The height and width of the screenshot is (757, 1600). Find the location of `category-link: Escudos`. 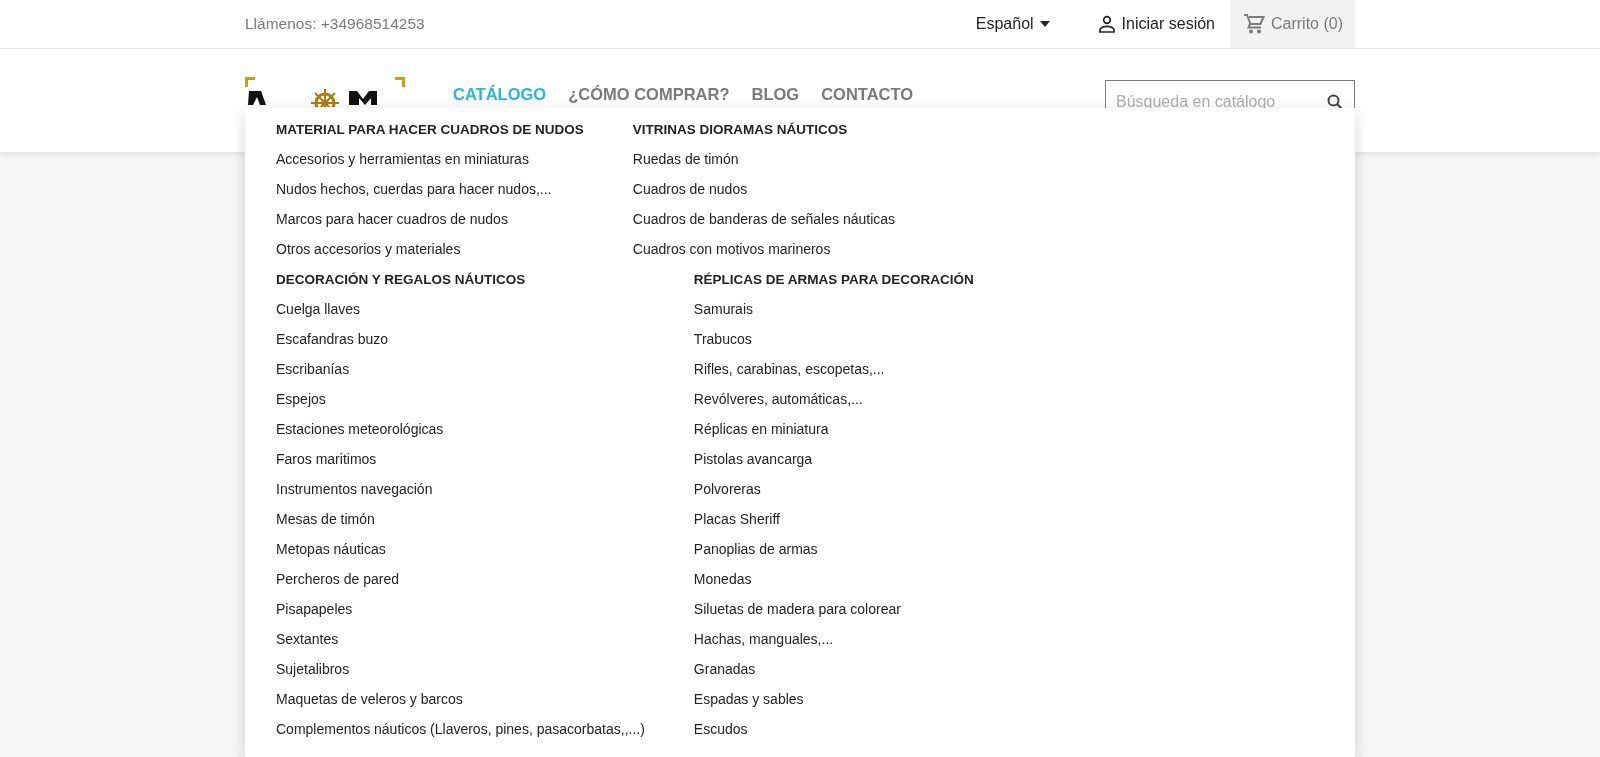

category-link: Escudos is located at coordinates (833, 733).